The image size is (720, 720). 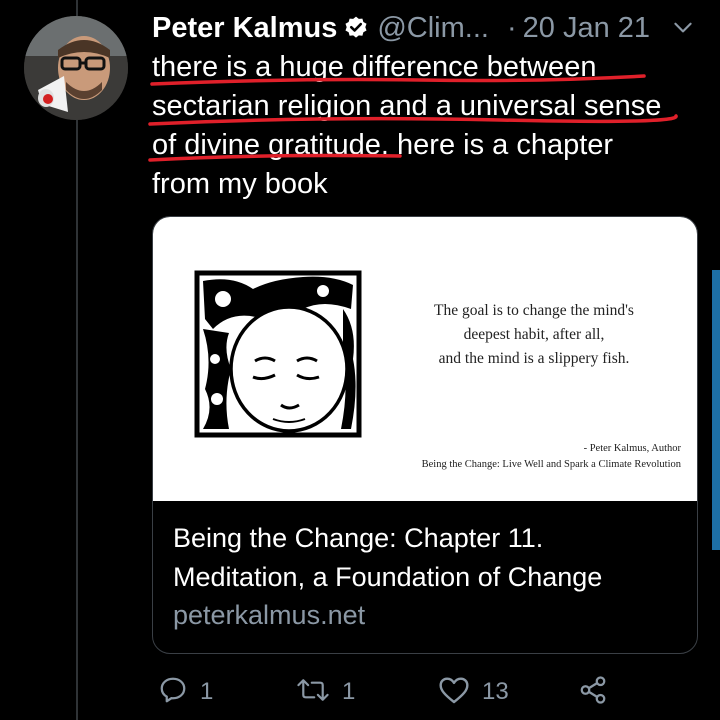 I want to click on retweet-count: 1, so click(x=349, y=691).